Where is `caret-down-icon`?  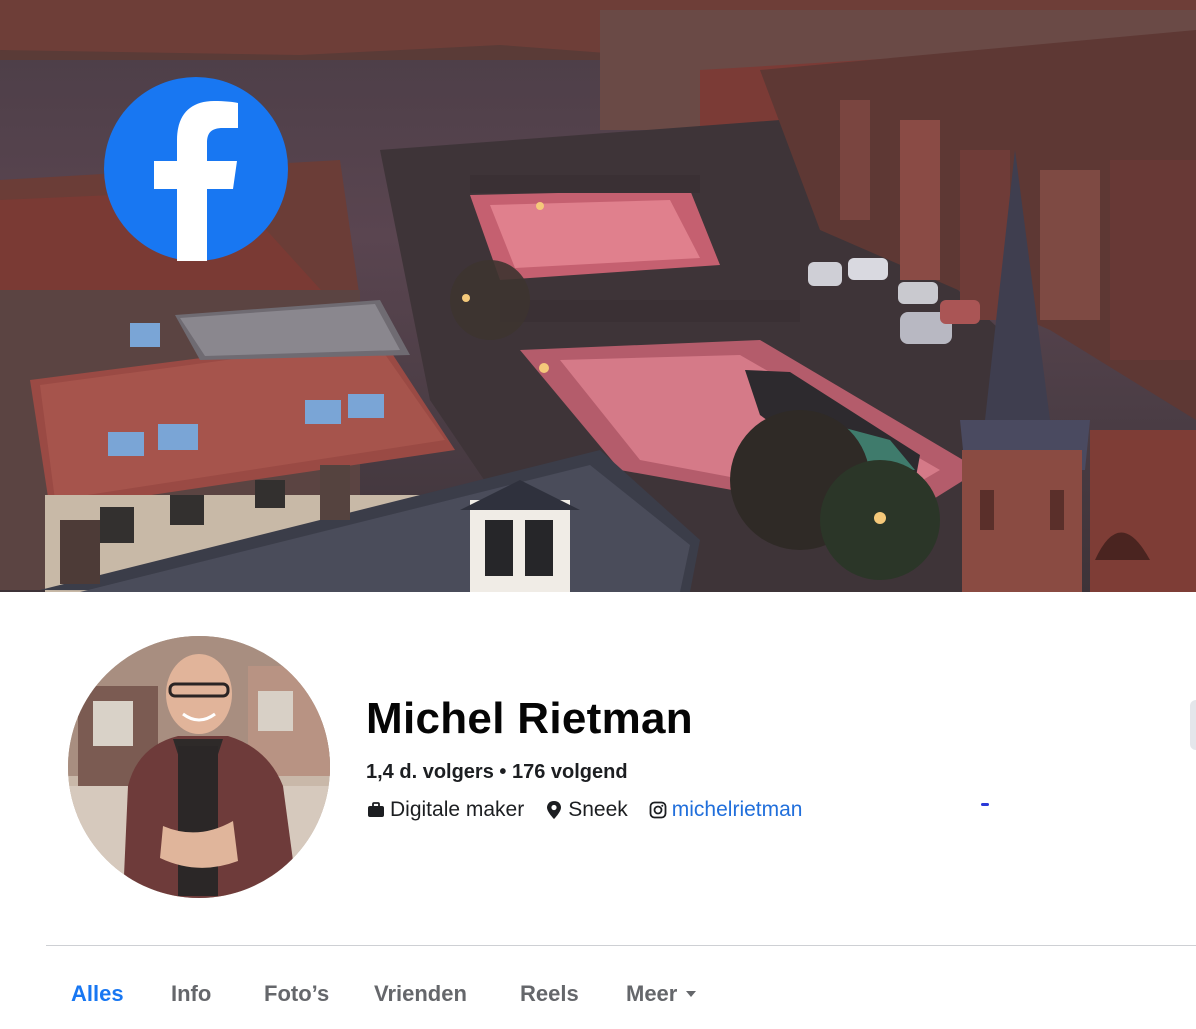 caret-down-icon is located at coordinates (691, 994).